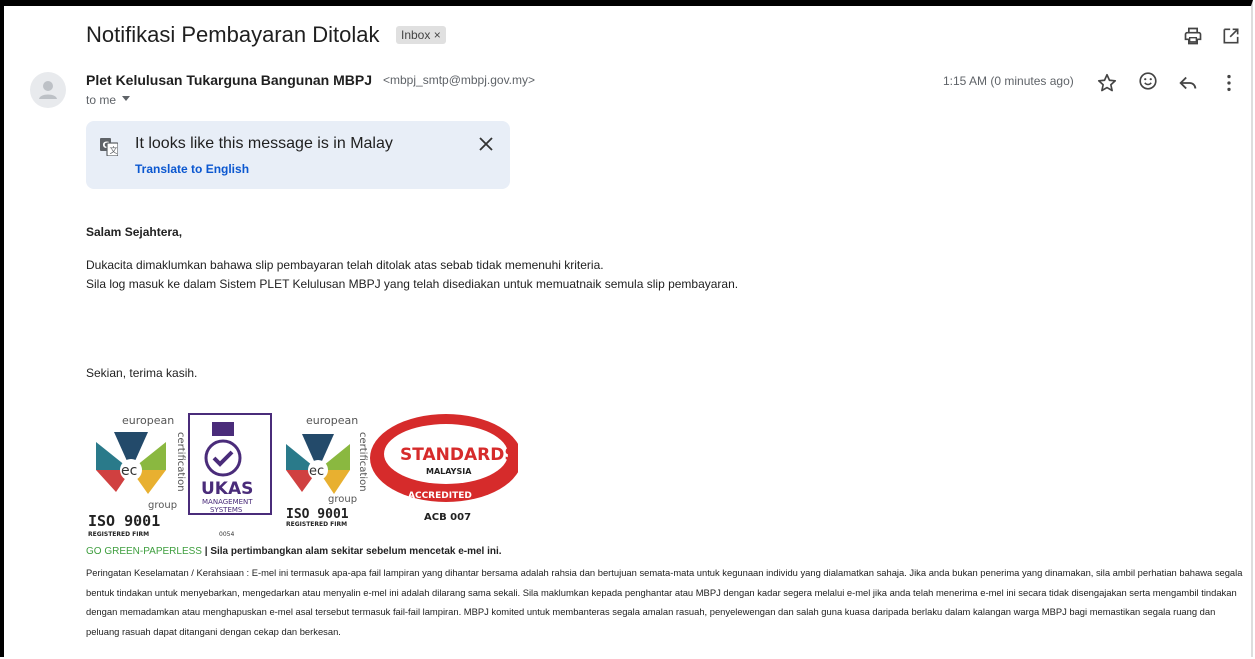  What do you see at coordinates (362, 462) in the screenshot?
I see `ec2-side-text: certification` at bounding box center [362, 462].